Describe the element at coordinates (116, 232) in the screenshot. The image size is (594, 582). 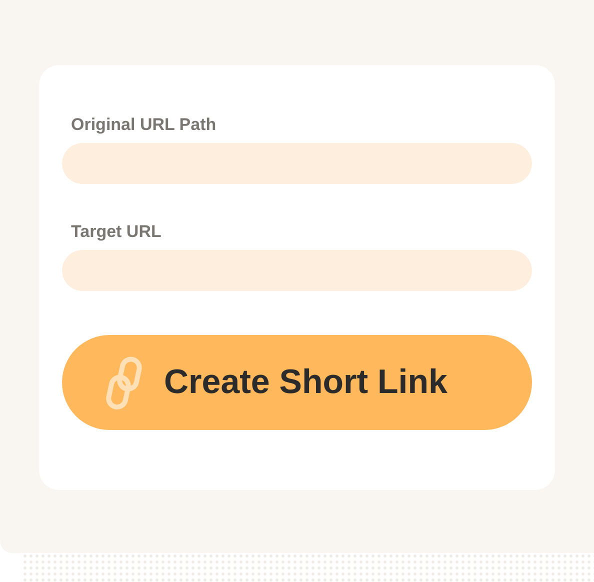
I see `field-label: Target URL` at that location.